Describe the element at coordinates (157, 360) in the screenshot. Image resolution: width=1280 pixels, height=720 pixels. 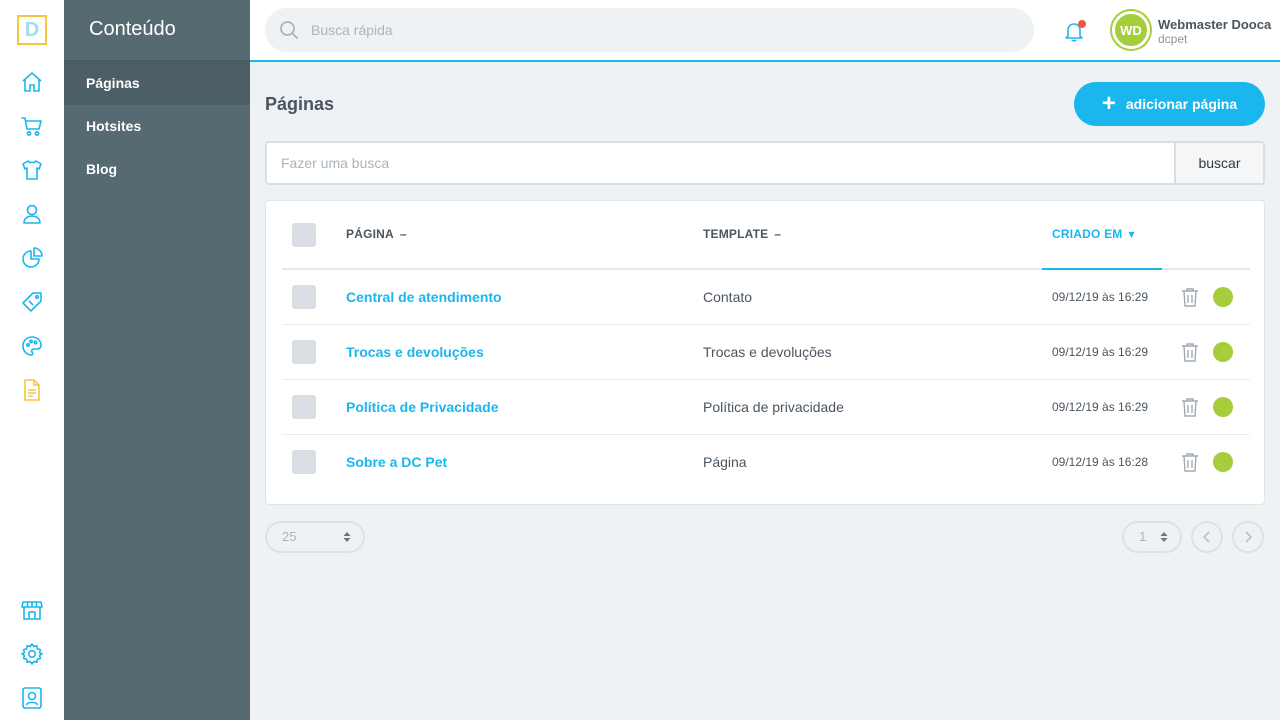
I see `content-sidebar: Conteúdo Páginas Hotsites Blog` at that location.